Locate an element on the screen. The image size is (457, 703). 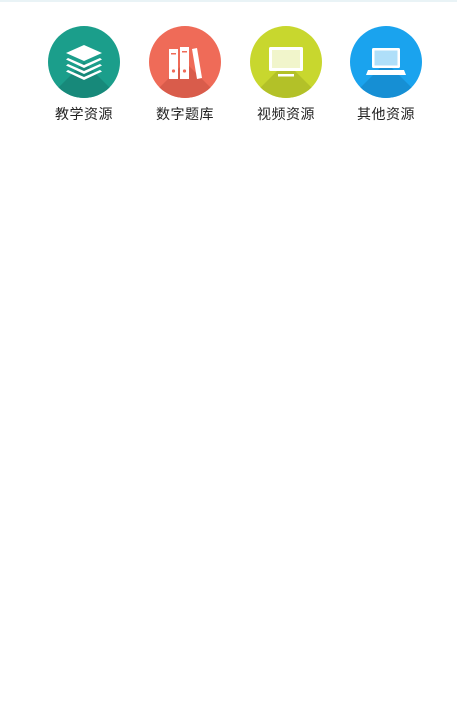
digital-question-bank-circle is located at coordinates (185, 62).